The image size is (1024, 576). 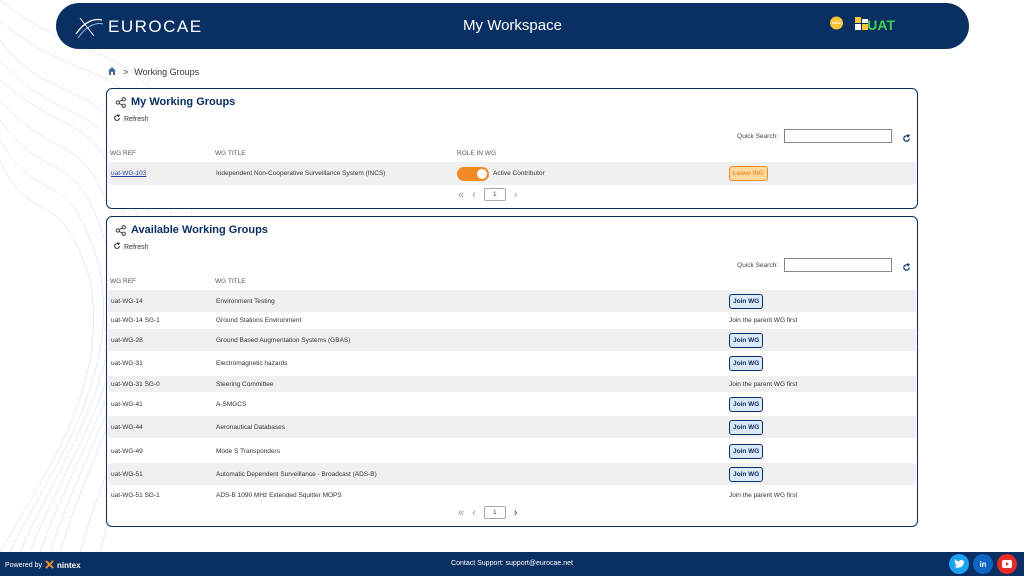 I want to click on environment-label: UAT, so click(x=881, y=25).